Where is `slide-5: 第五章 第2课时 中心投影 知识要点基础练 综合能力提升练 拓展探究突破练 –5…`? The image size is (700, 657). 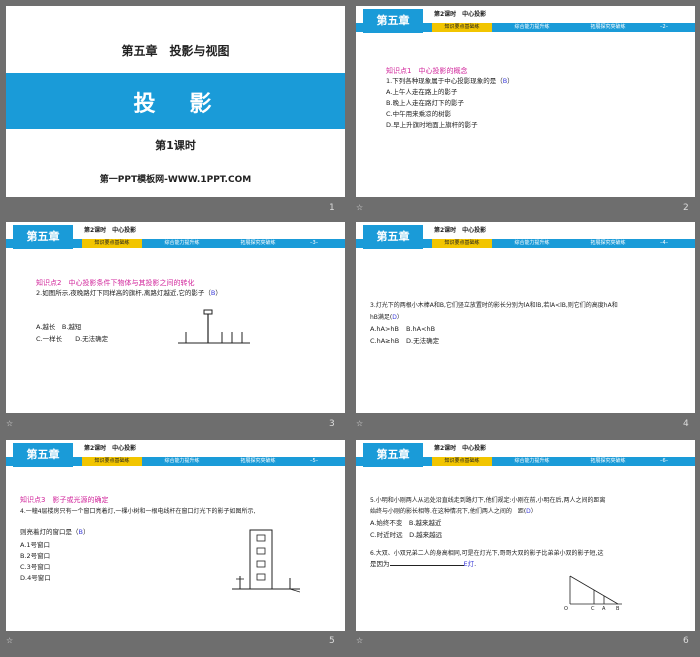 slide-5: 第五章 第2课时 中心投影 知识要点基础练 综合能力提升练 拓展探究突破练 –5… is located at coordinates (175, 535).